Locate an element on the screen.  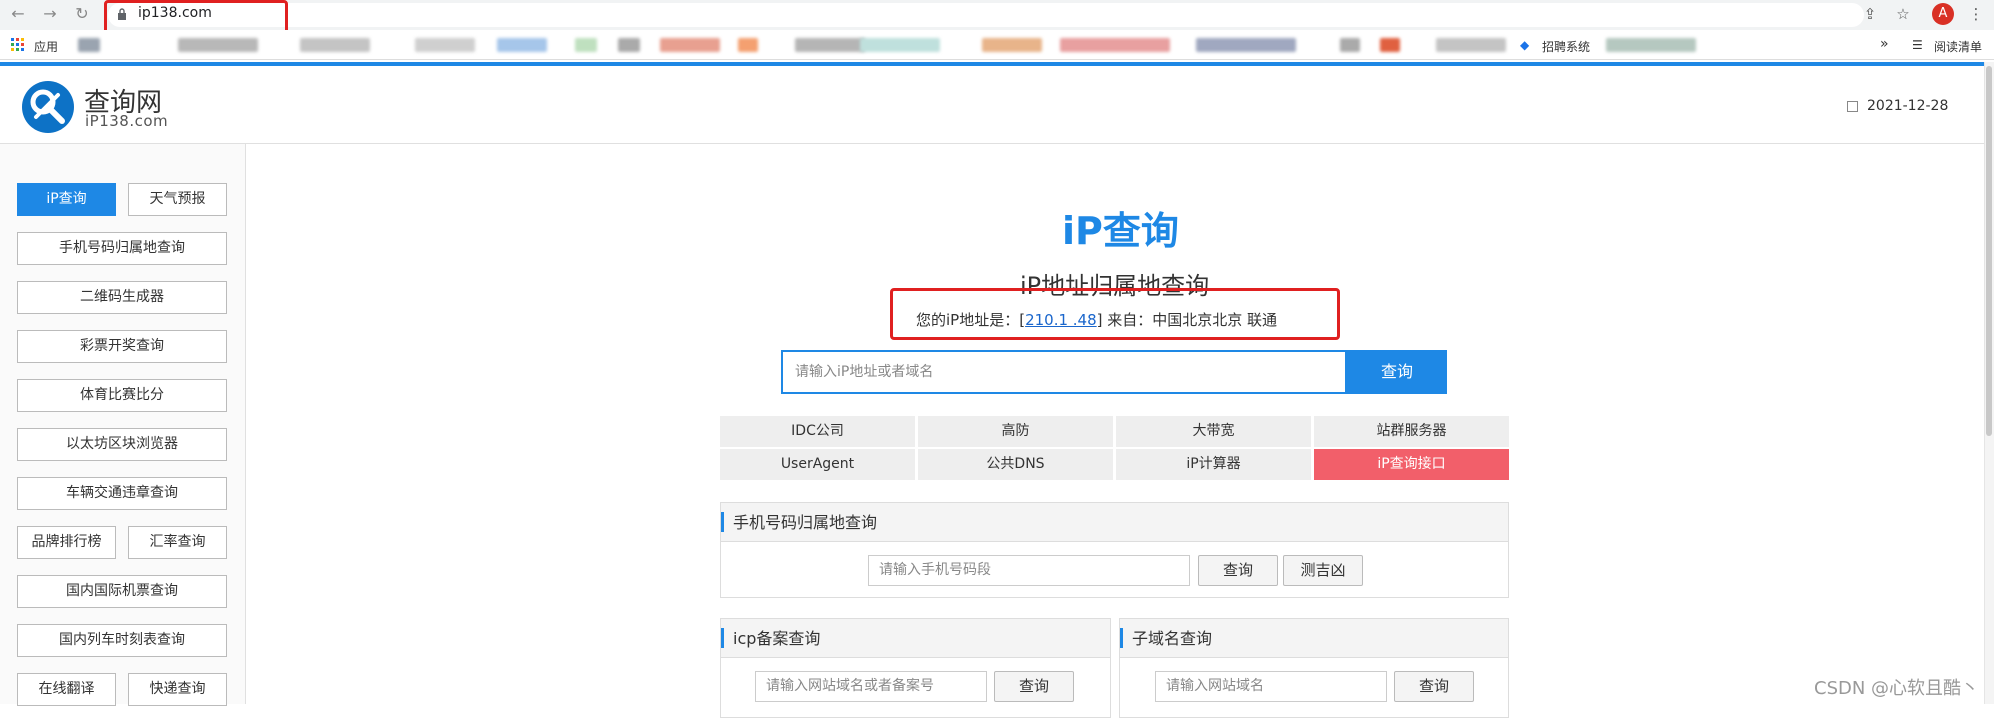
icp-panel-title: icp备案查询 is located at coordinates (915, 638).